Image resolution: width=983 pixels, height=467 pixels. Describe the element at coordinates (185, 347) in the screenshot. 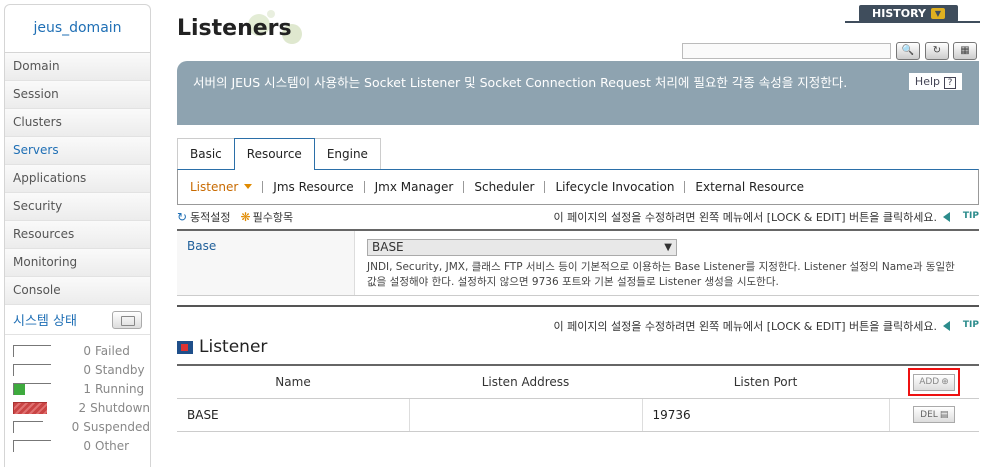

I see `section-flag-icon` at that location.